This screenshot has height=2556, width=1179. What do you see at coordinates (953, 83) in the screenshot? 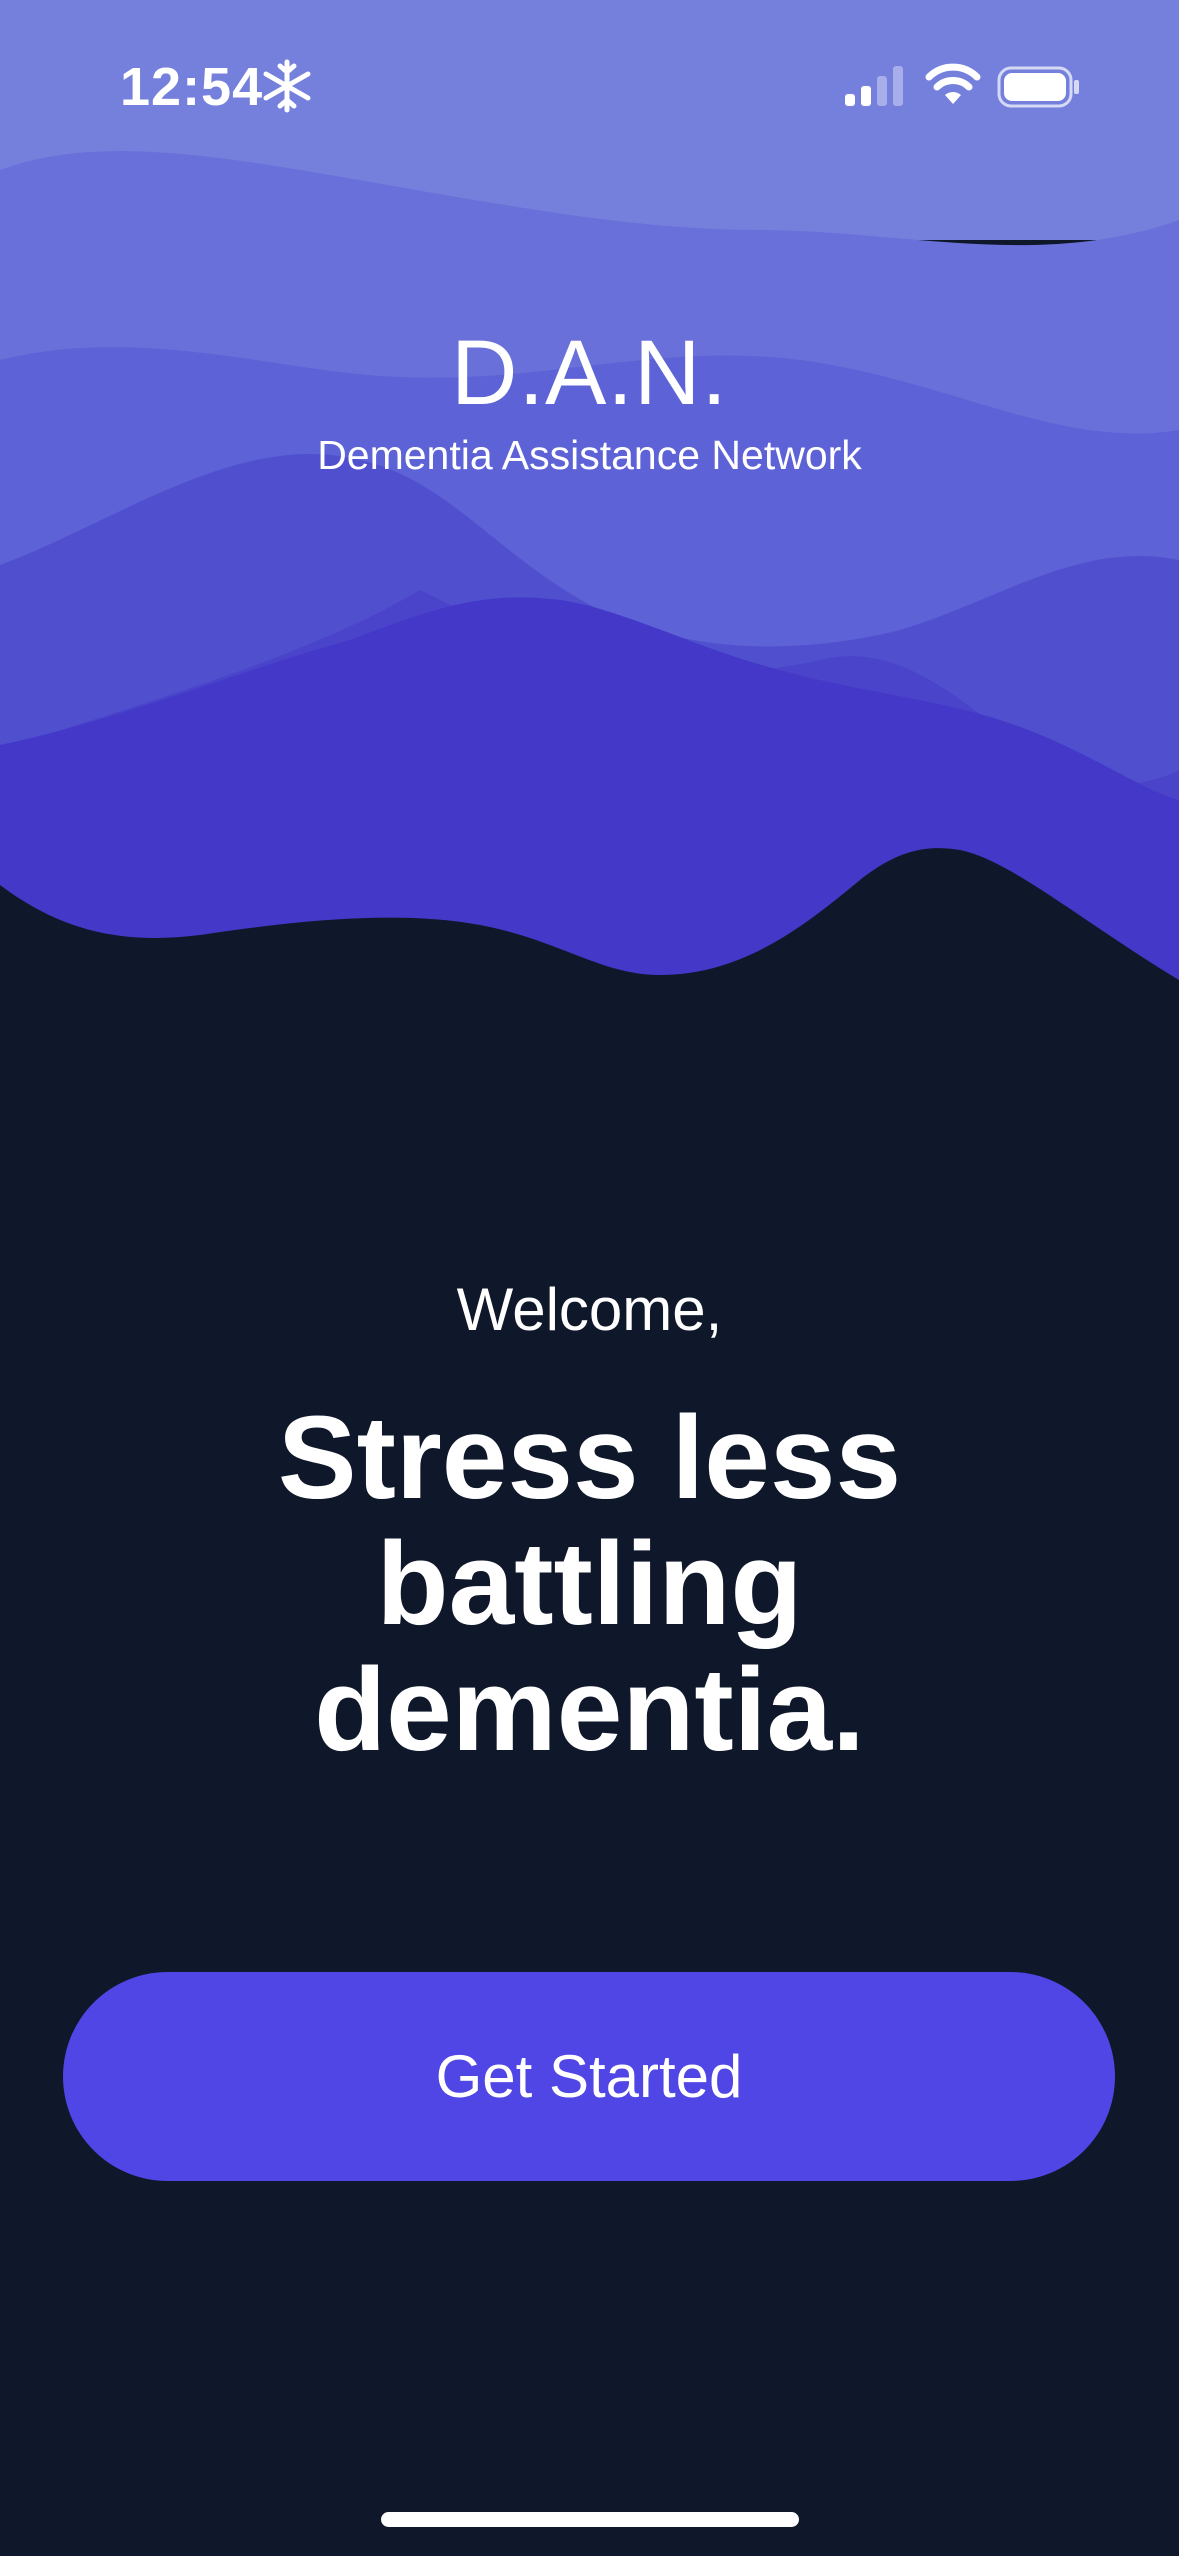
I see `wifi-icon` at bounding box center [953, 83].